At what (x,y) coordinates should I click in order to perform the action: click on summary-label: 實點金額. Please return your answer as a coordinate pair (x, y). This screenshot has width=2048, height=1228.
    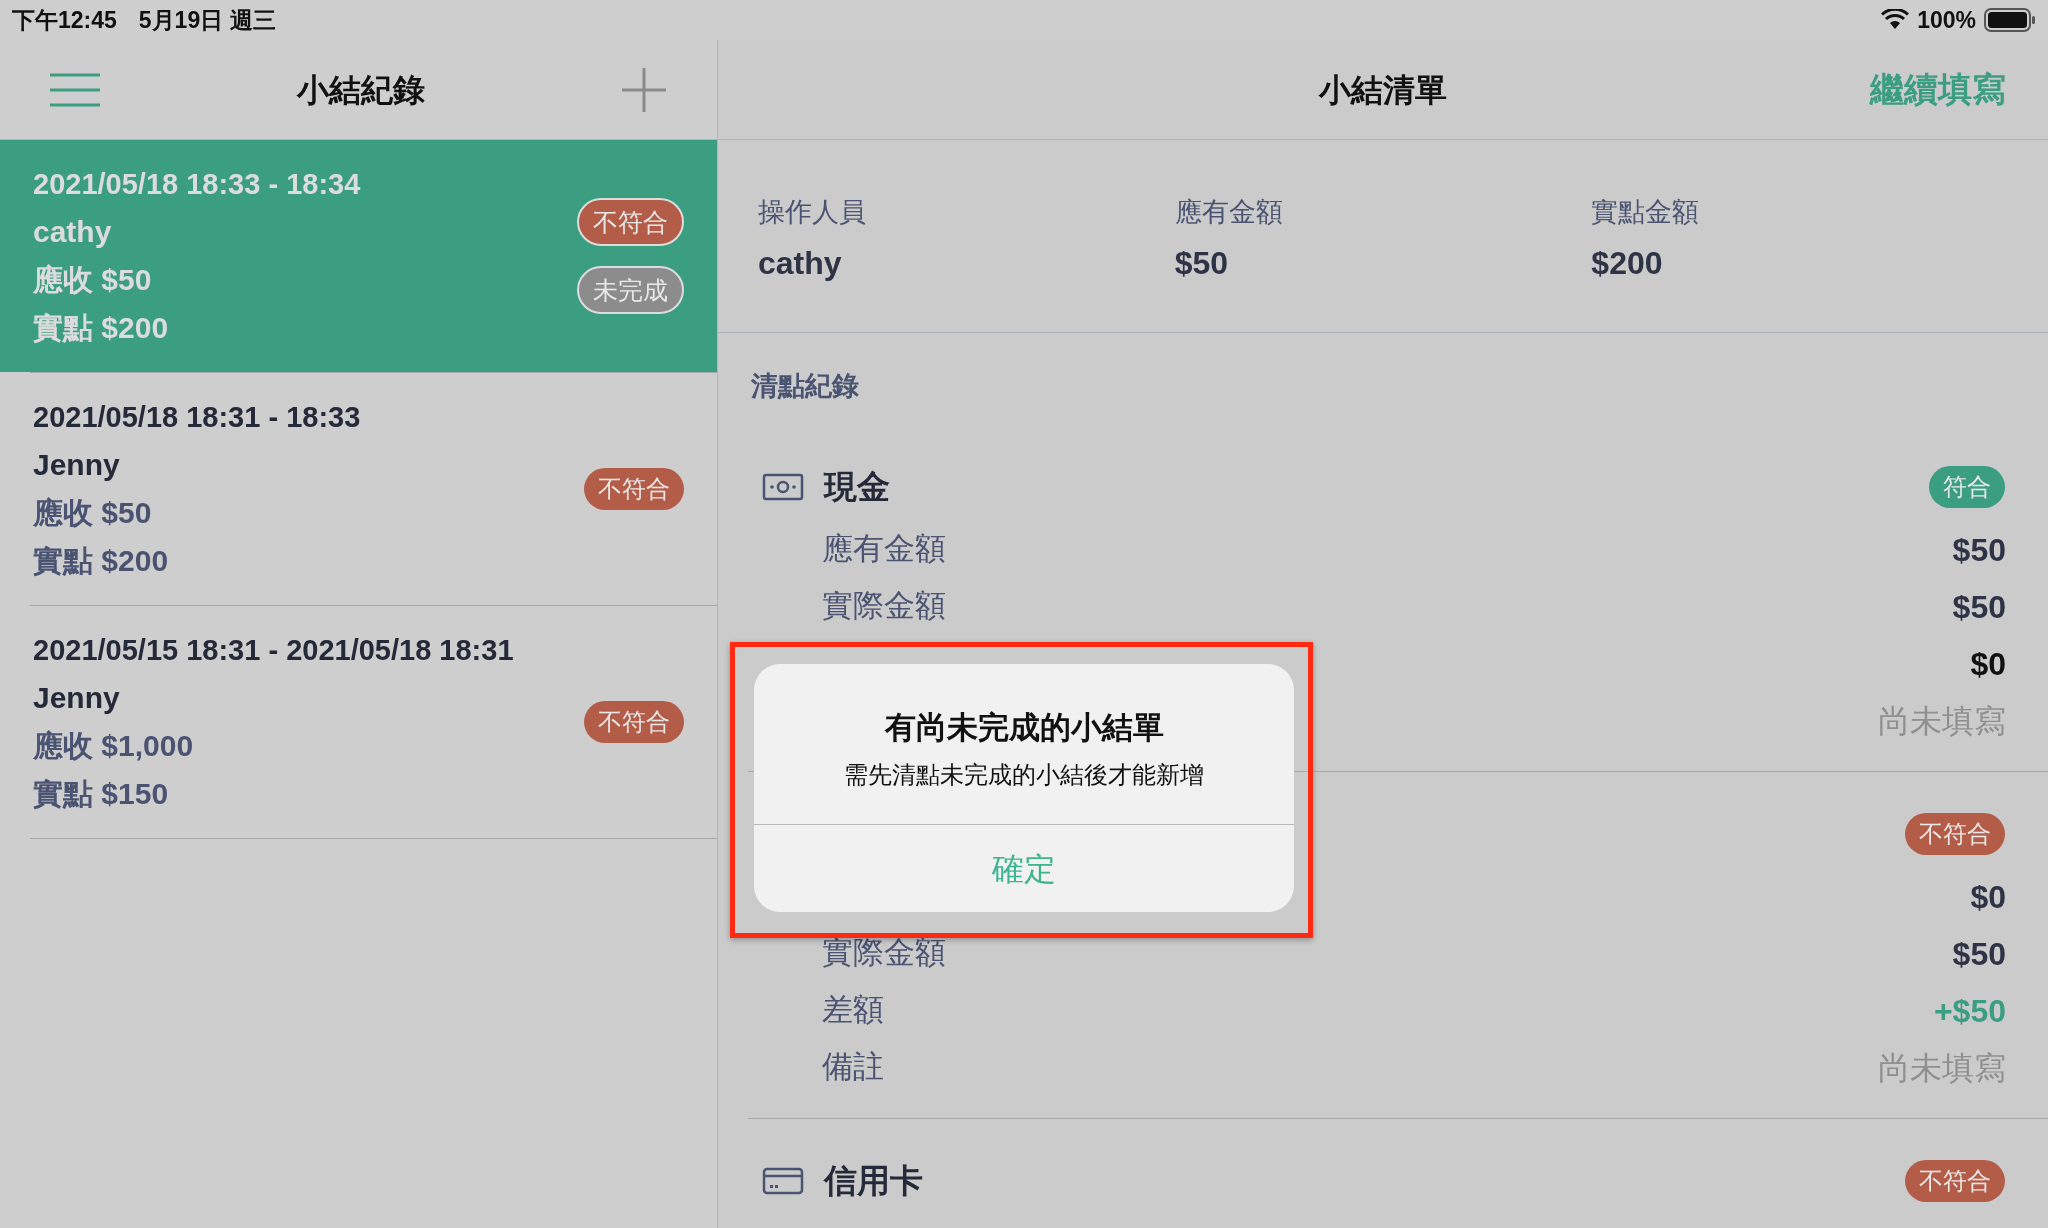
    Looking at the image, I should click on (1646, 212).